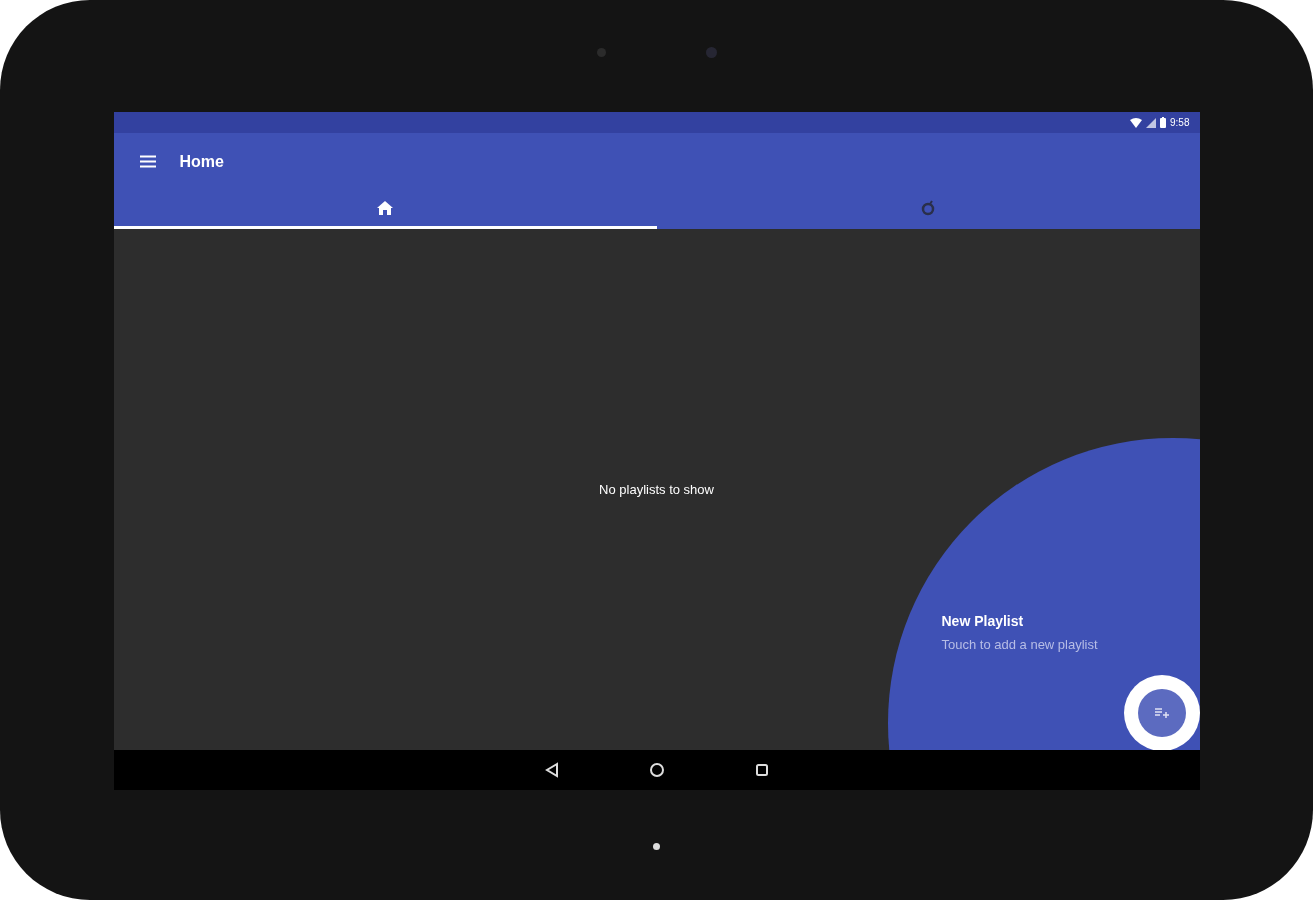  Describe the element at coordinates (1163, 122) in the screenshot. I see `battery-icon` at that location.